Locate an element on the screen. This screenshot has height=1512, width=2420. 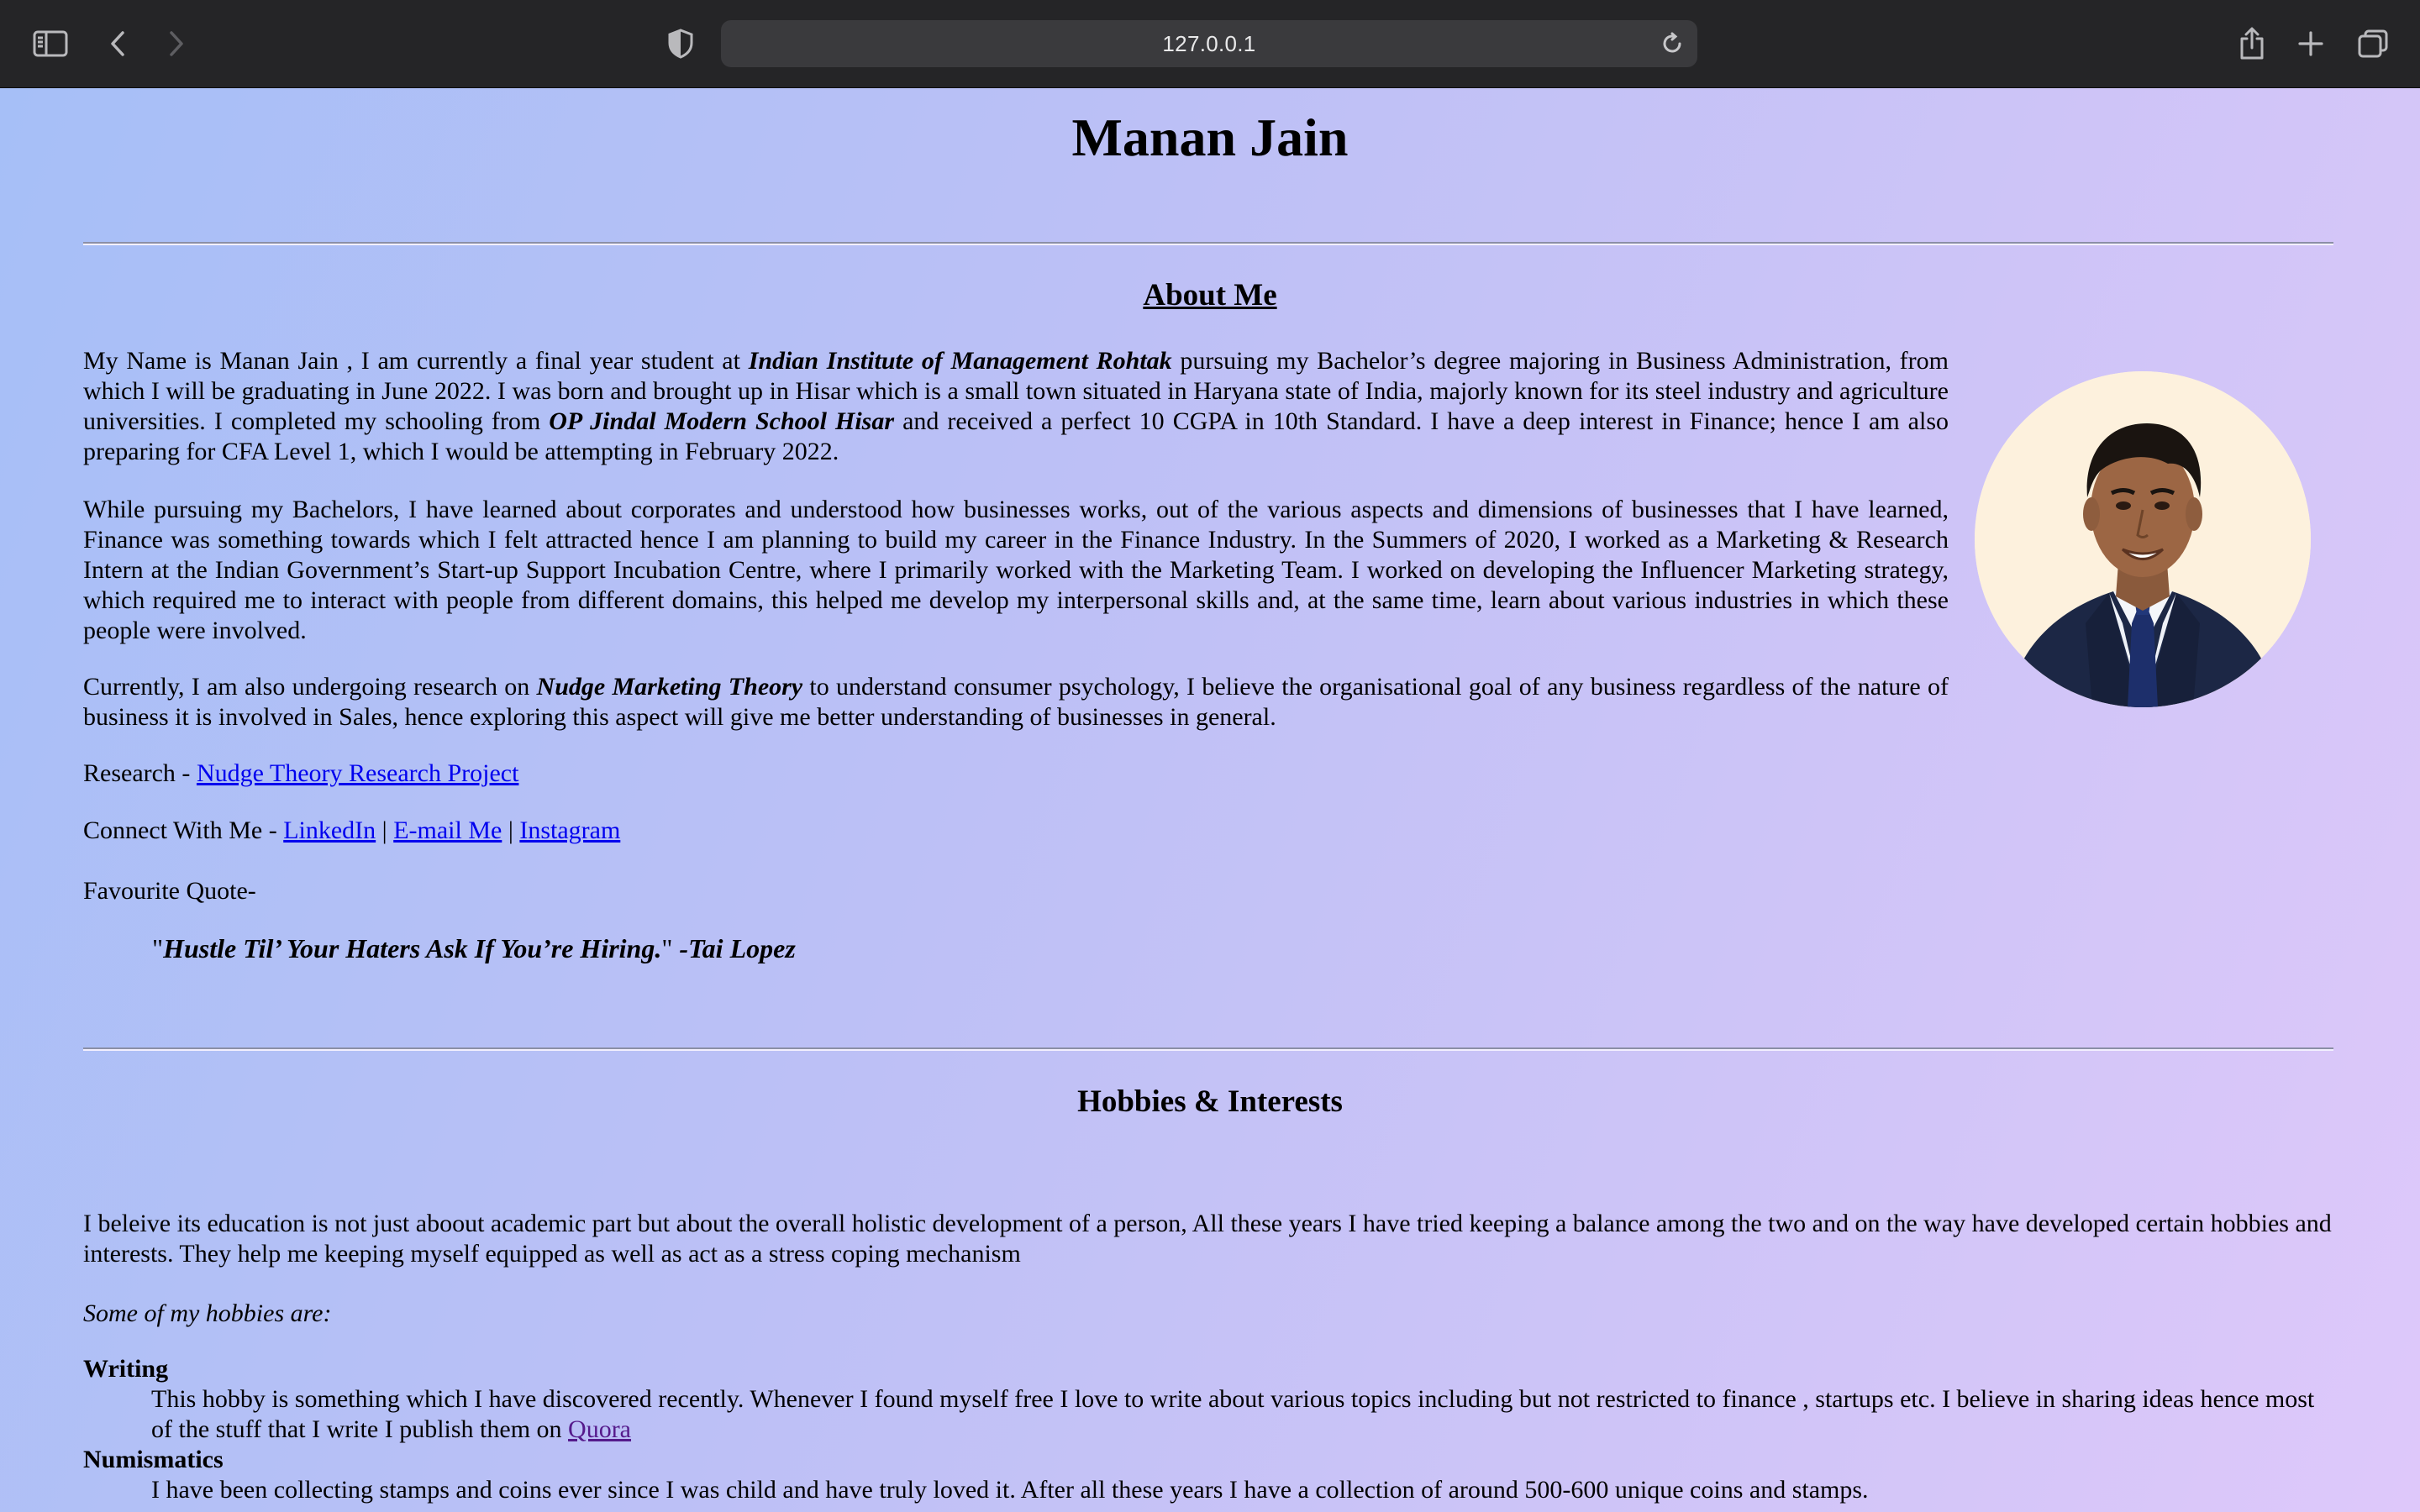
browser-toolbar: 127.0.0.1 is located at coordinates (1210, 44).